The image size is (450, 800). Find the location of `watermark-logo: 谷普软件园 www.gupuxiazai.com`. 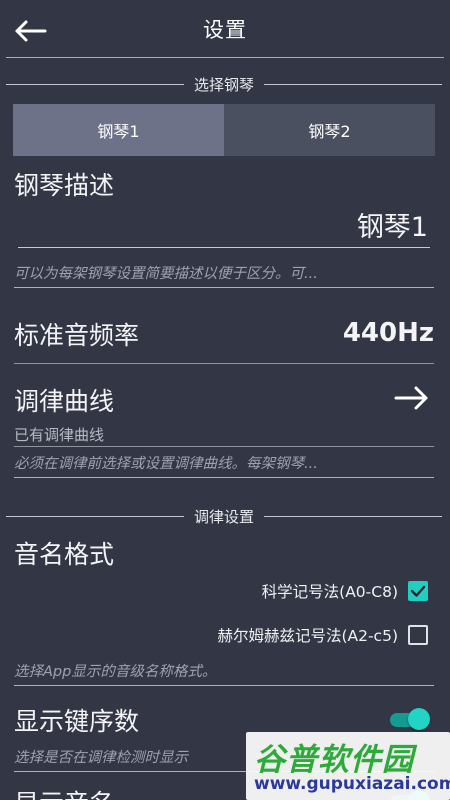

watermark-logo: 谷普软件园 www.gupuxiazai.com is located at coordinates (348, 766).